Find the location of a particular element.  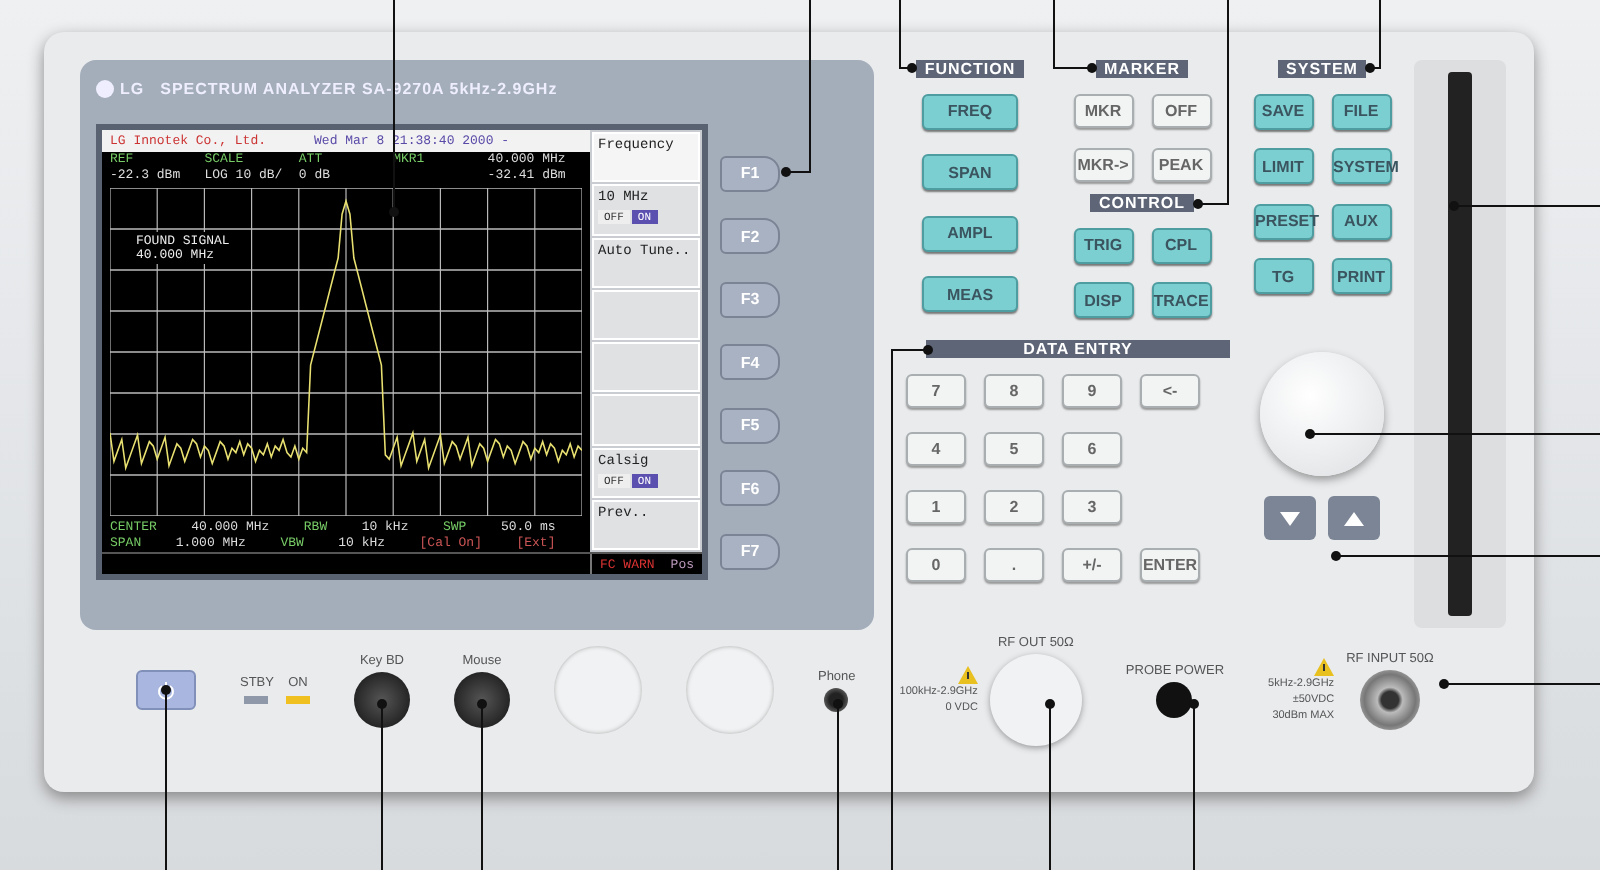

panel-key: TRIG is located at coordinates (1103, 245).